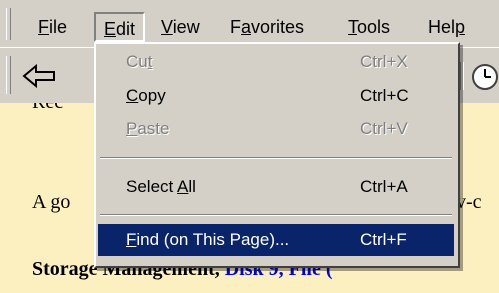 Image resolution: width=499 pixels, height=293 pixels. Describe the element at coordinates (276, 96) in the screenshot. I see `menu-item-copy: Copy Ctrl+C` at that location.